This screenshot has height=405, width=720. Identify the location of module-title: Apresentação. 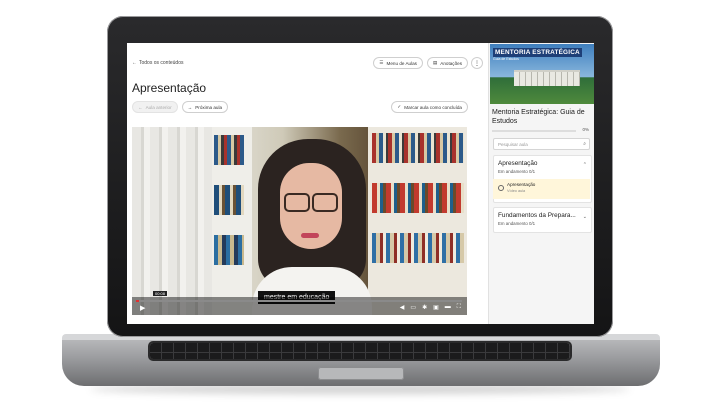
(518, 163).